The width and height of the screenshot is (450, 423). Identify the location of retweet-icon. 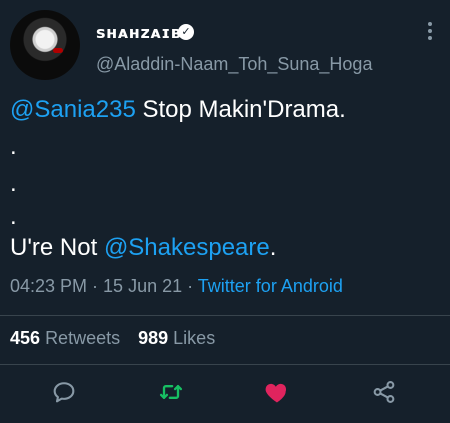
(171, 392).